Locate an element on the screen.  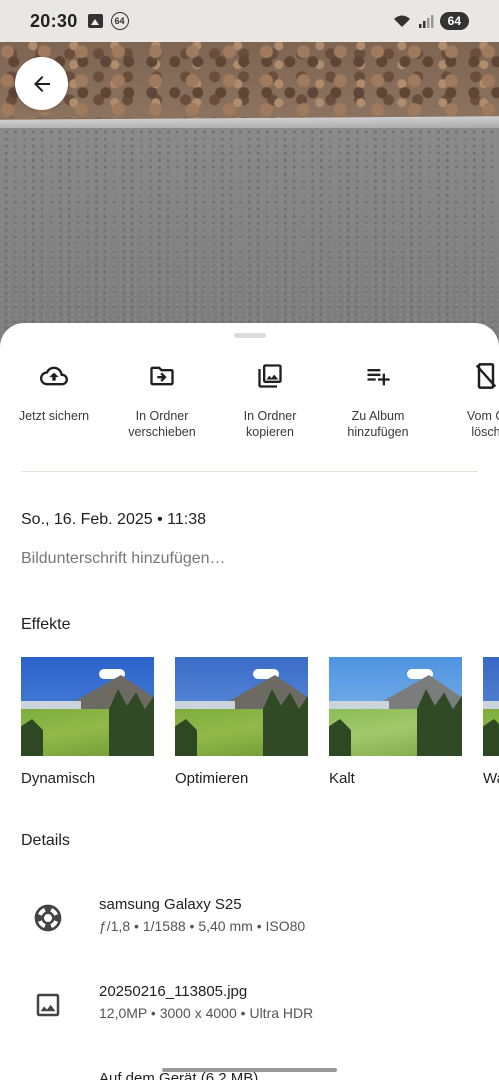
details-title: Details is located at coordinates (45, 840).